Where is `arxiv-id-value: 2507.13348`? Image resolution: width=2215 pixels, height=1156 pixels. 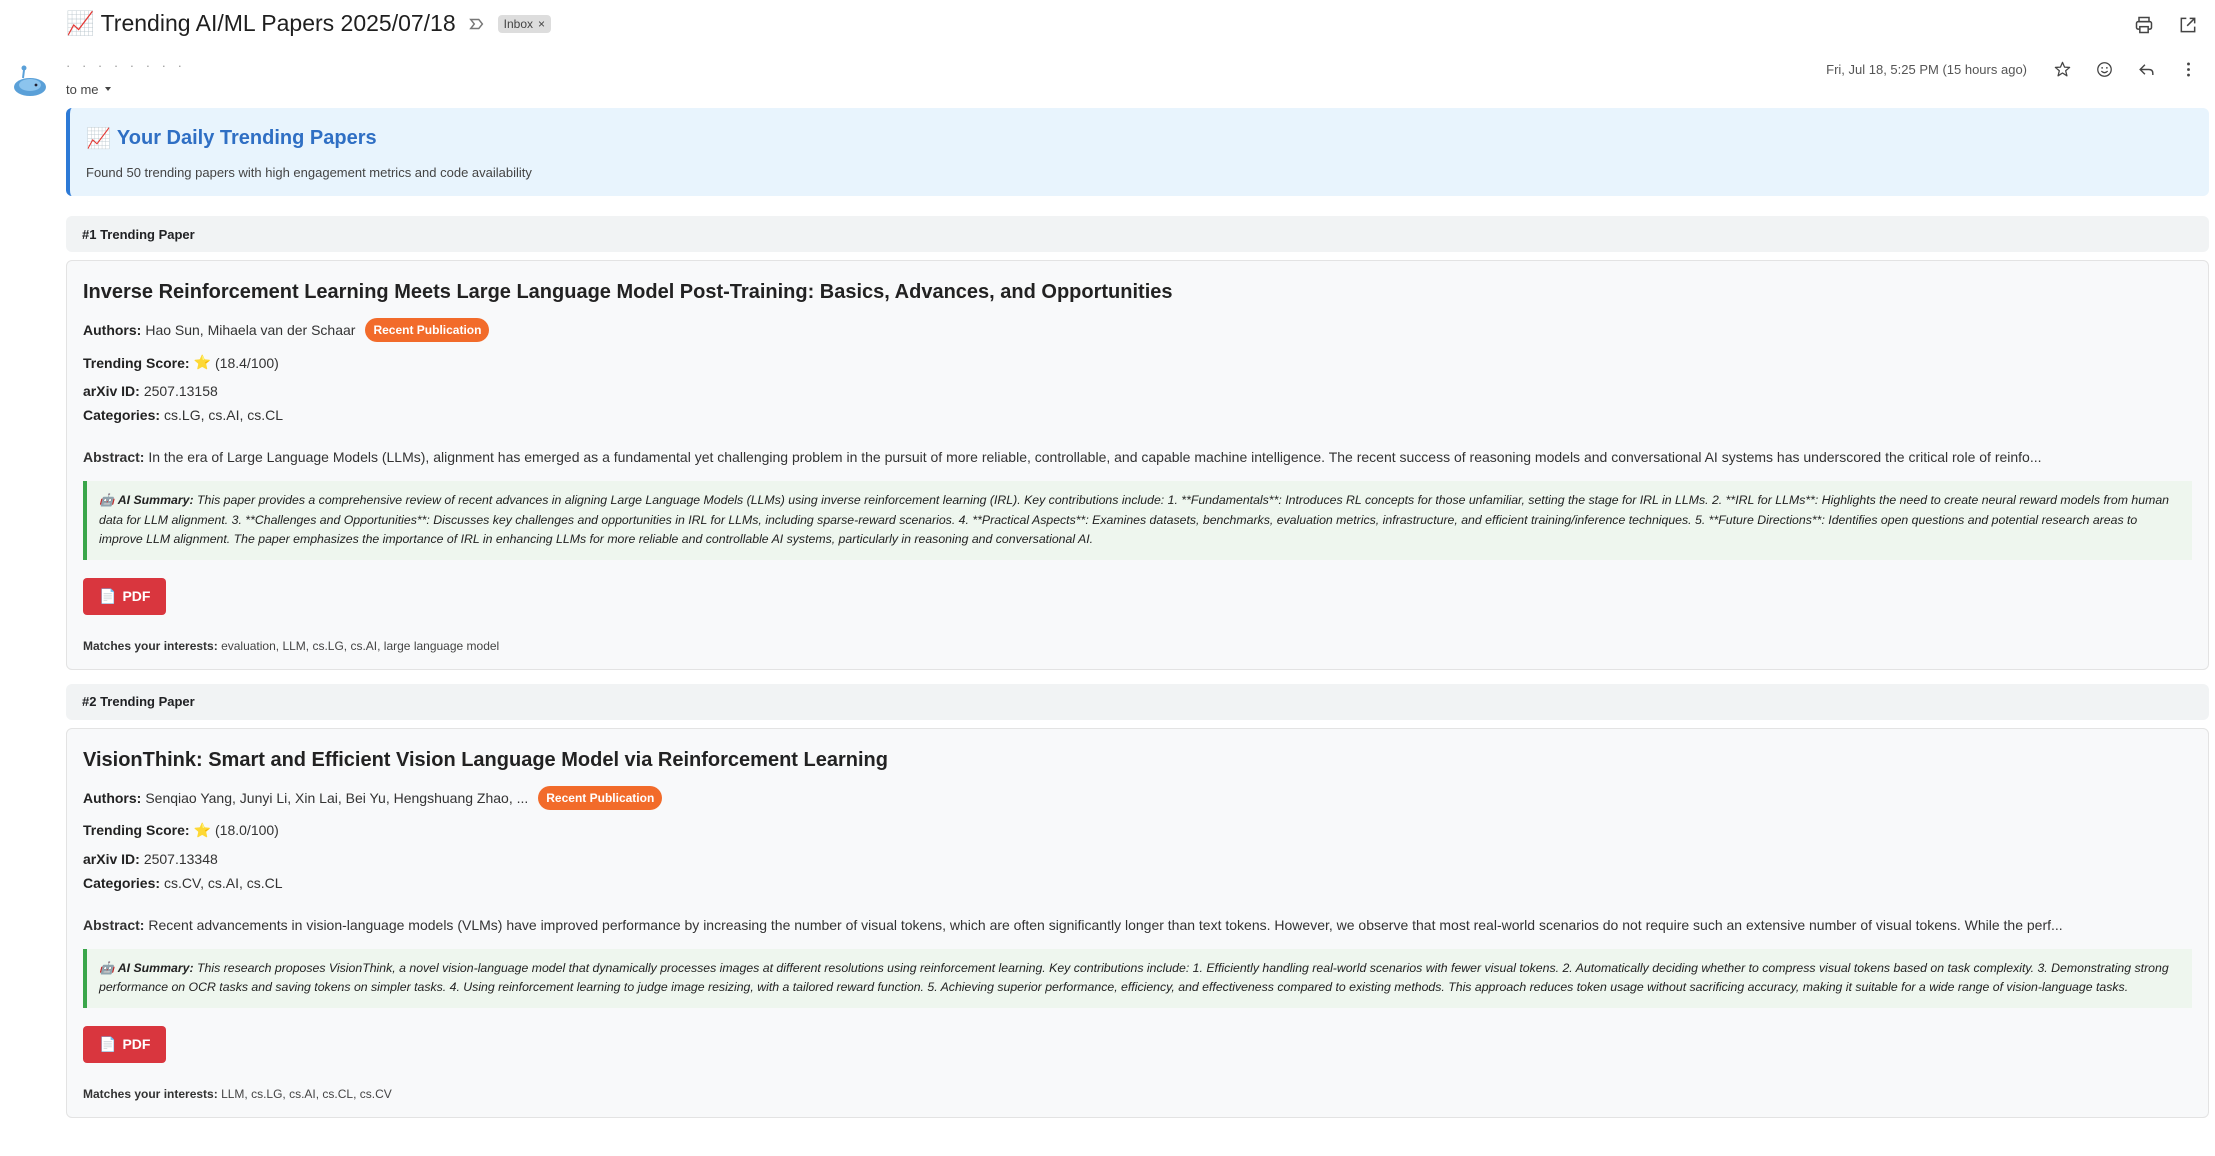 arxiv-id-value: 2507.13348 is located at coordinates (180, 858).